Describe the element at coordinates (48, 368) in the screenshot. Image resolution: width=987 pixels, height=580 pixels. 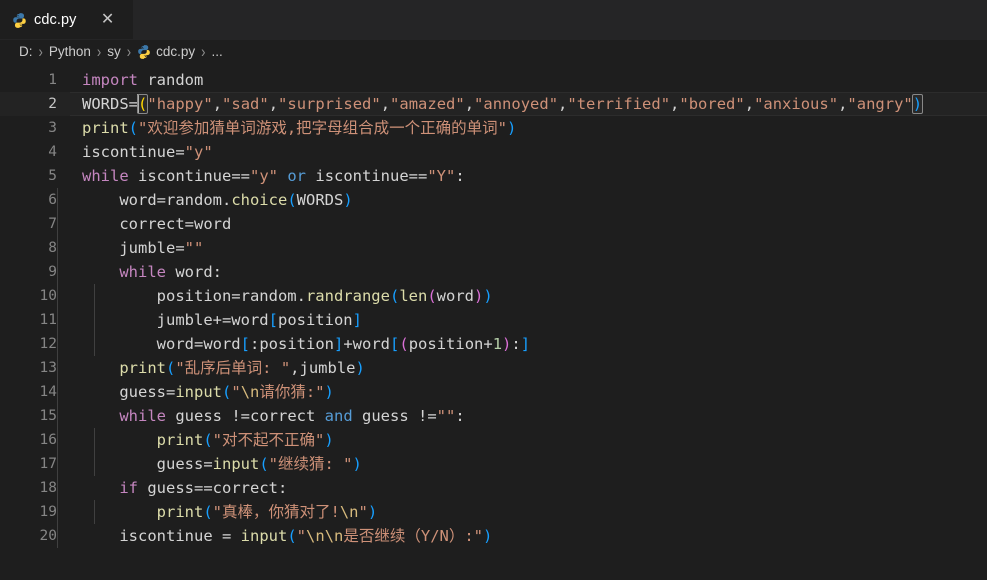
I see `line-number: 13` at that location.